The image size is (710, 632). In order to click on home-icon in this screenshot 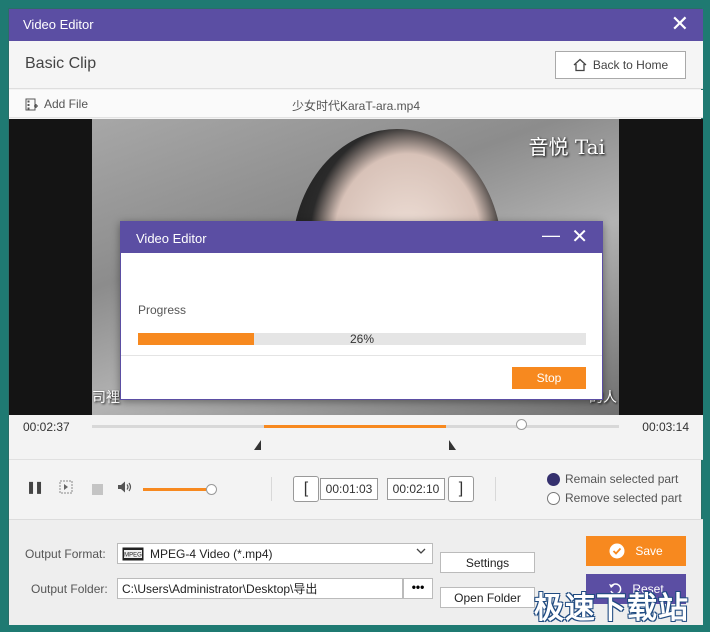, I will do `click(580, 65)`.